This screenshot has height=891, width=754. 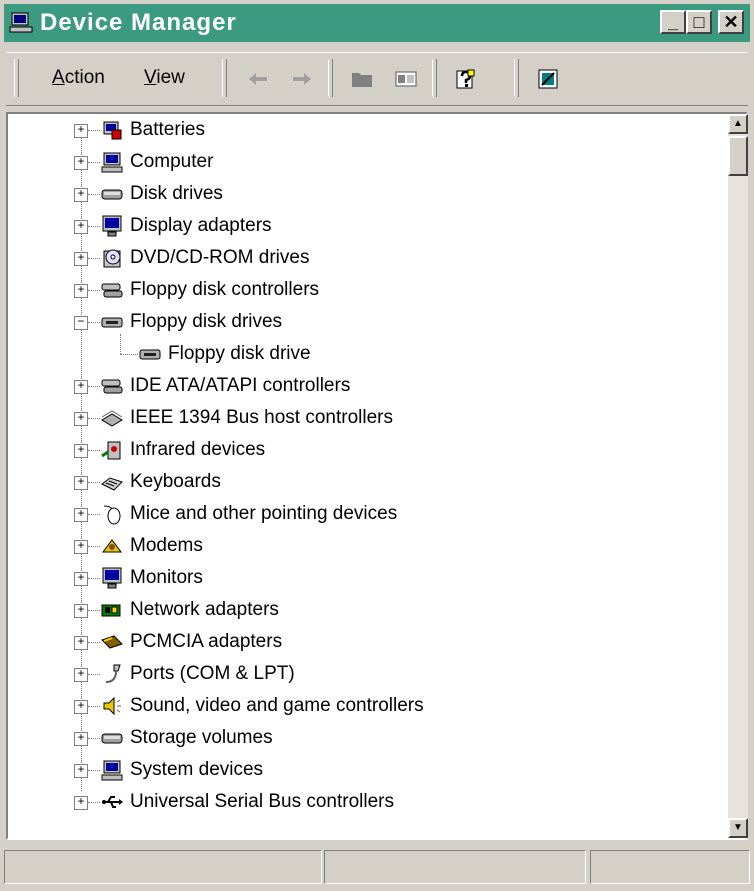 I want to click on toolbar-grip, so click(x=16, y=78).